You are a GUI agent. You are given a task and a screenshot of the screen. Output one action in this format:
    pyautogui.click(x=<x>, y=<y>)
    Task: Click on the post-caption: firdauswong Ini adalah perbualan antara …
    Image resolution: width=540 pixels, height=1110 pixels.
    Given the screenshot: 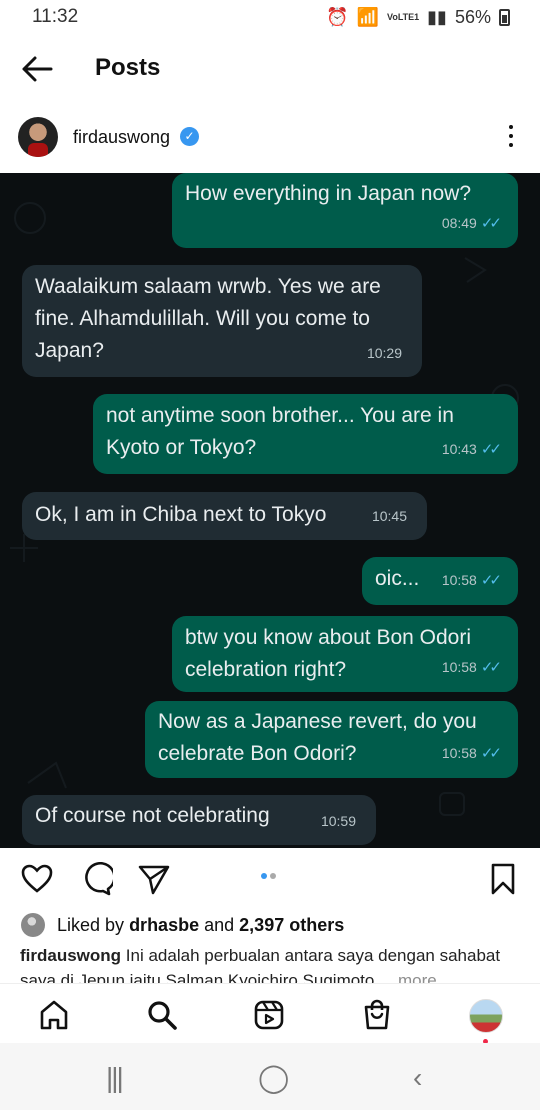 What is the action you would take?
    pyautogui.click(x=272, y=963)
    